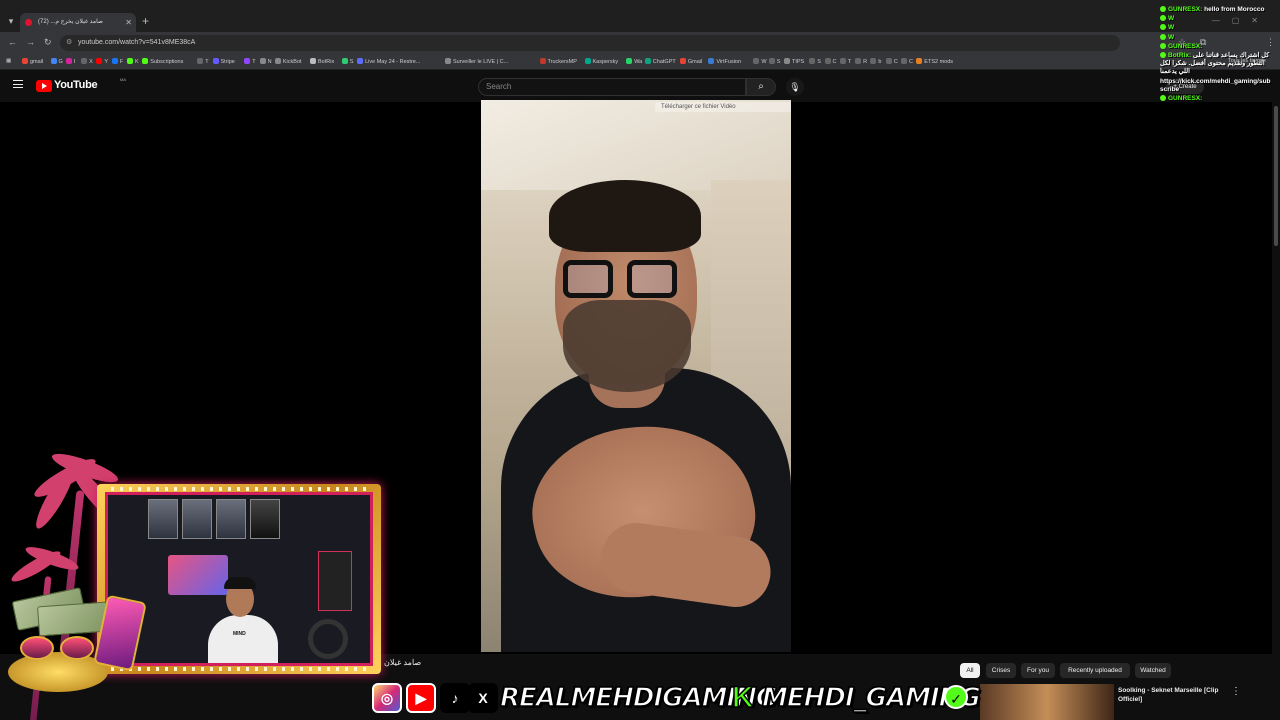 Image resolution: width=1280 pixels, height=720 pixels. What do you see at coordinates (760, 61) in the screenshot?
I see `bookmark-item: W` at bounding box center [760, 61].